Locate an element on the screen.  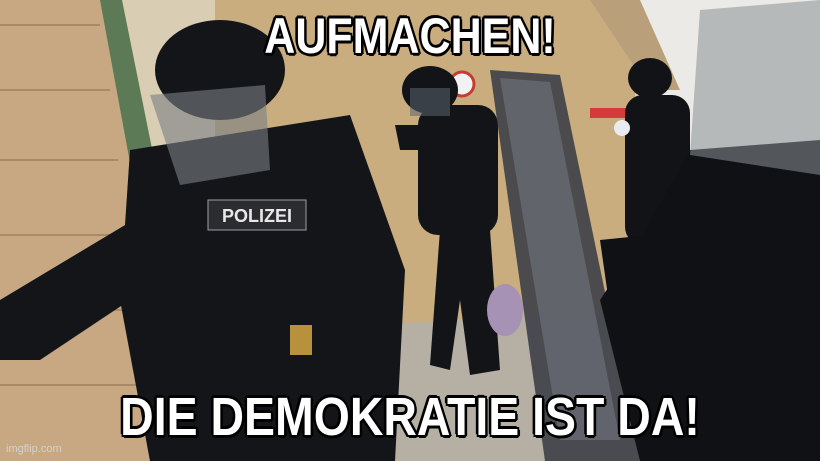
watch is located at coordinates (301, 340).